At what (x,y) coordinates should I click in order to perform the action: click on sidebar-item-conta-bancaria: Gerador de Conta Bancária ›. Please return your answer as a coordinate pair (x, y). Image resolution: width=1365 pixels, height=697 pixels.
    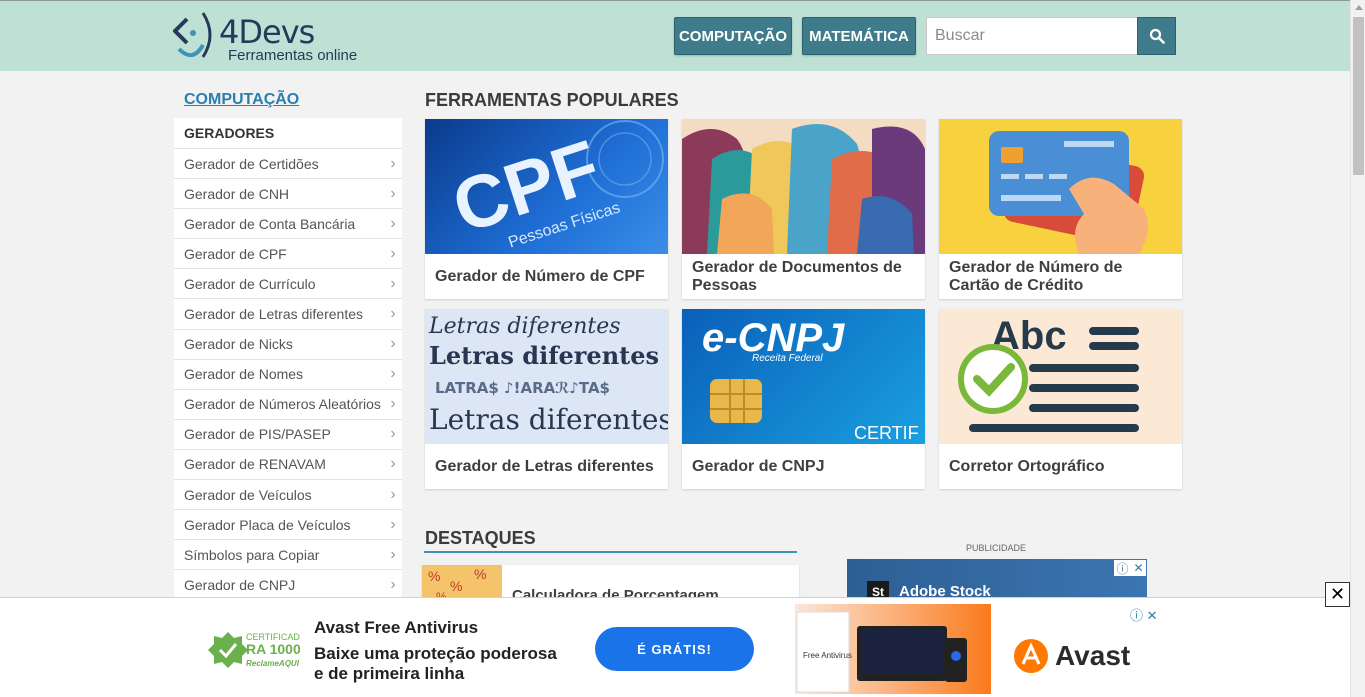
    Looking at the image, I should click on (288, 224).